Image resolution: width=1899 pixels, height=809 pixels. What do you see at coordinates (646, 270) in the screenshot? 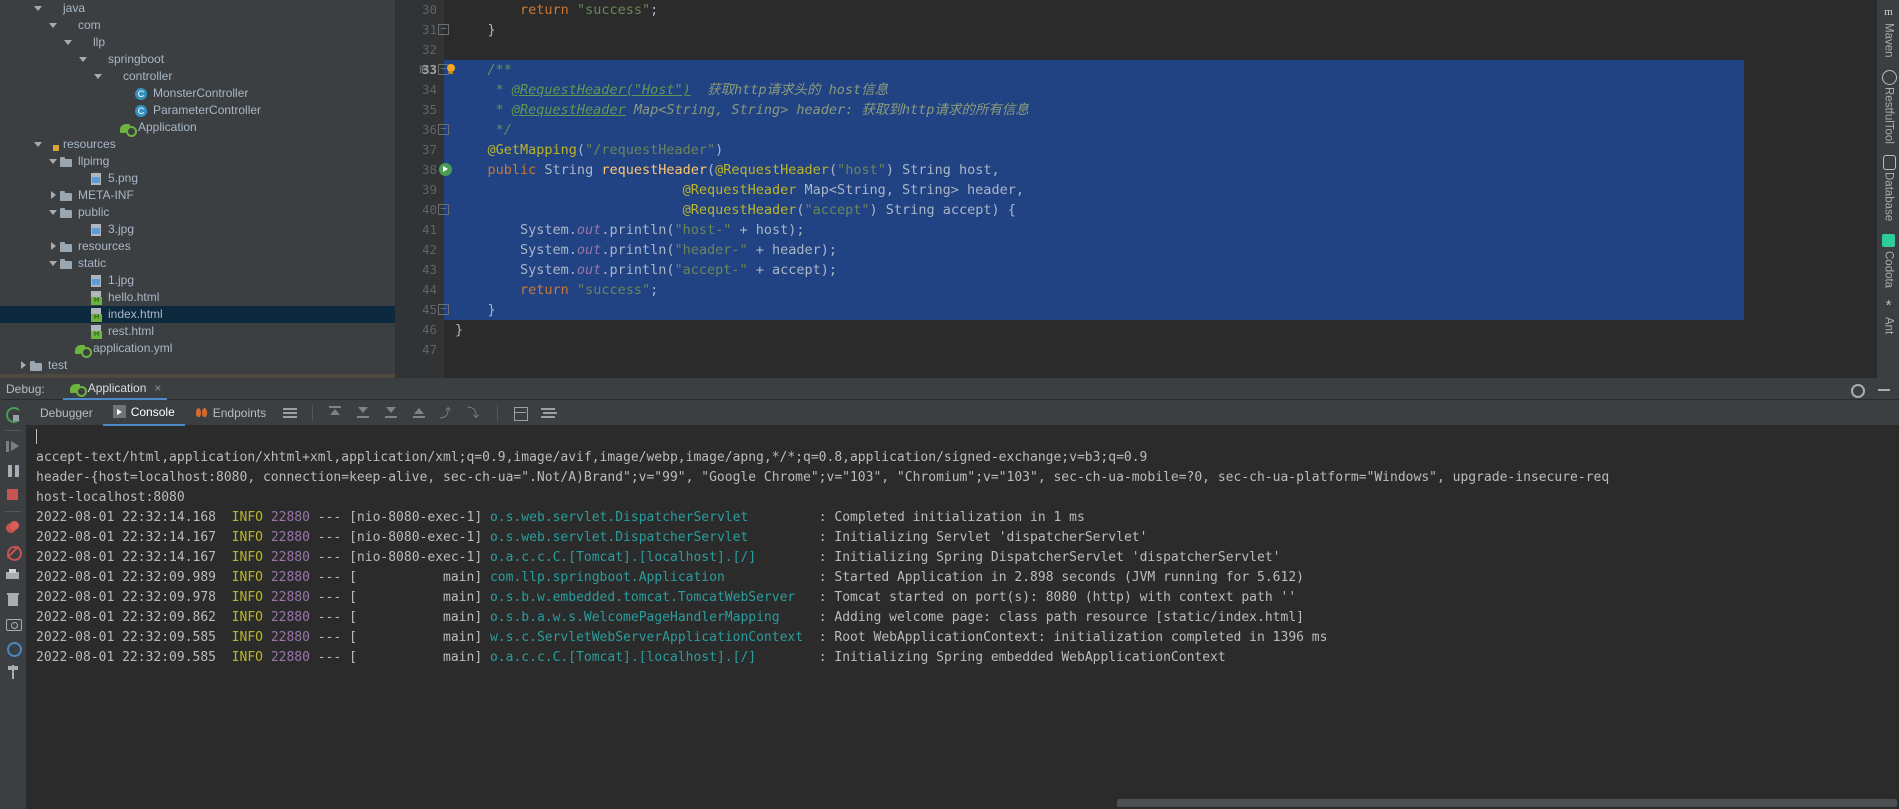
I see `code-text: System.out.println("accept-" + accept);` at bounding box center [646, 270].